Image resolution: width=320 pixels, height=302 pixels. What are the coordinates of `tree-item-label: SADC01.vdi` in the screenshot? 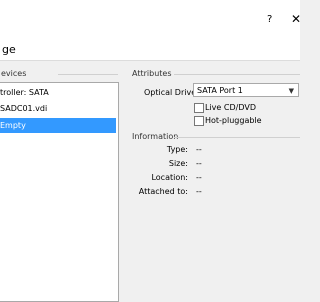 It's located at (24, 108).